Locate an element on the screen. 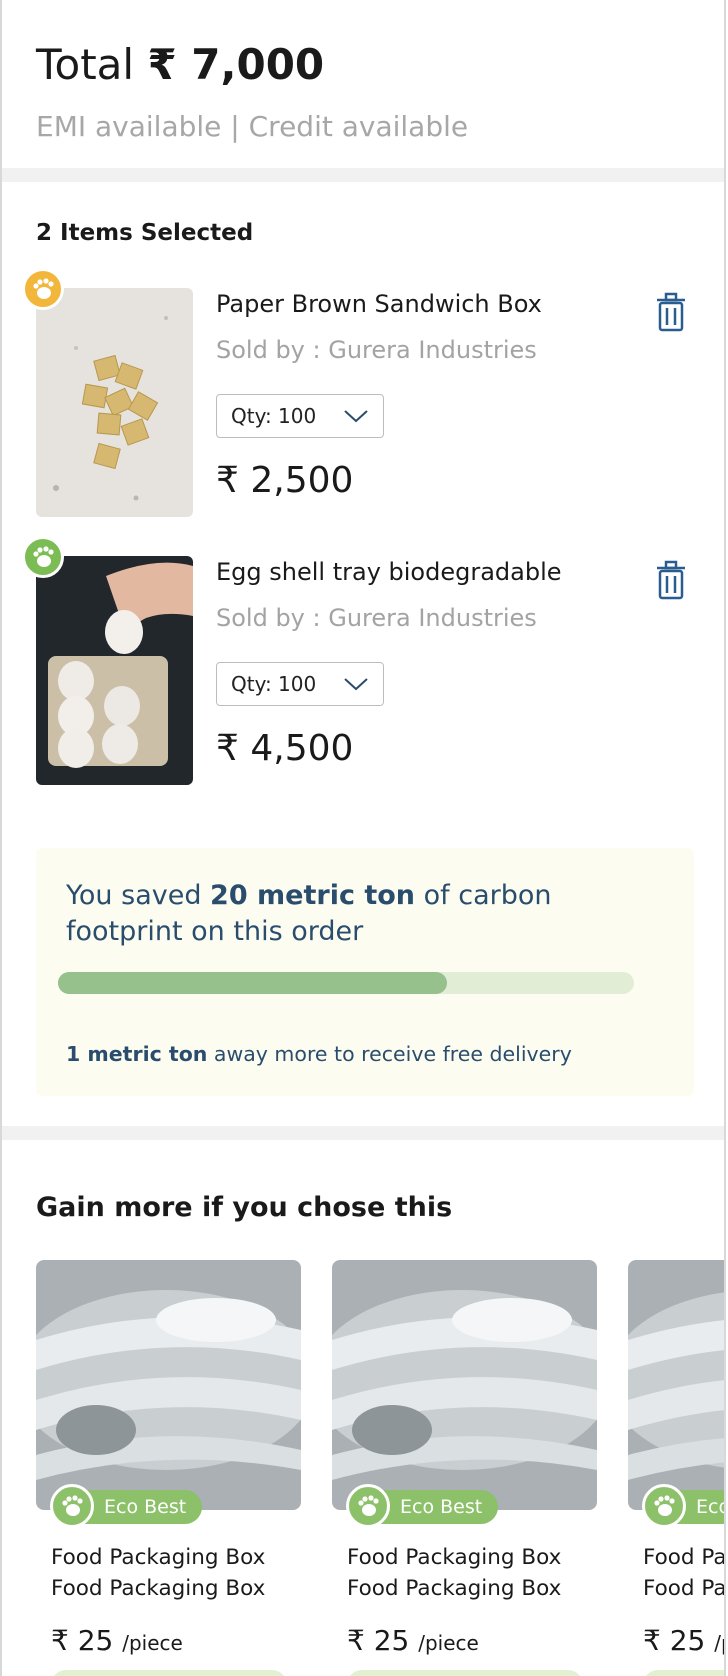 Image resolution: width=728 pixels, height=1676 pixels. payment-availability: EMI available | Credit available is located at coordinates (252, 126).